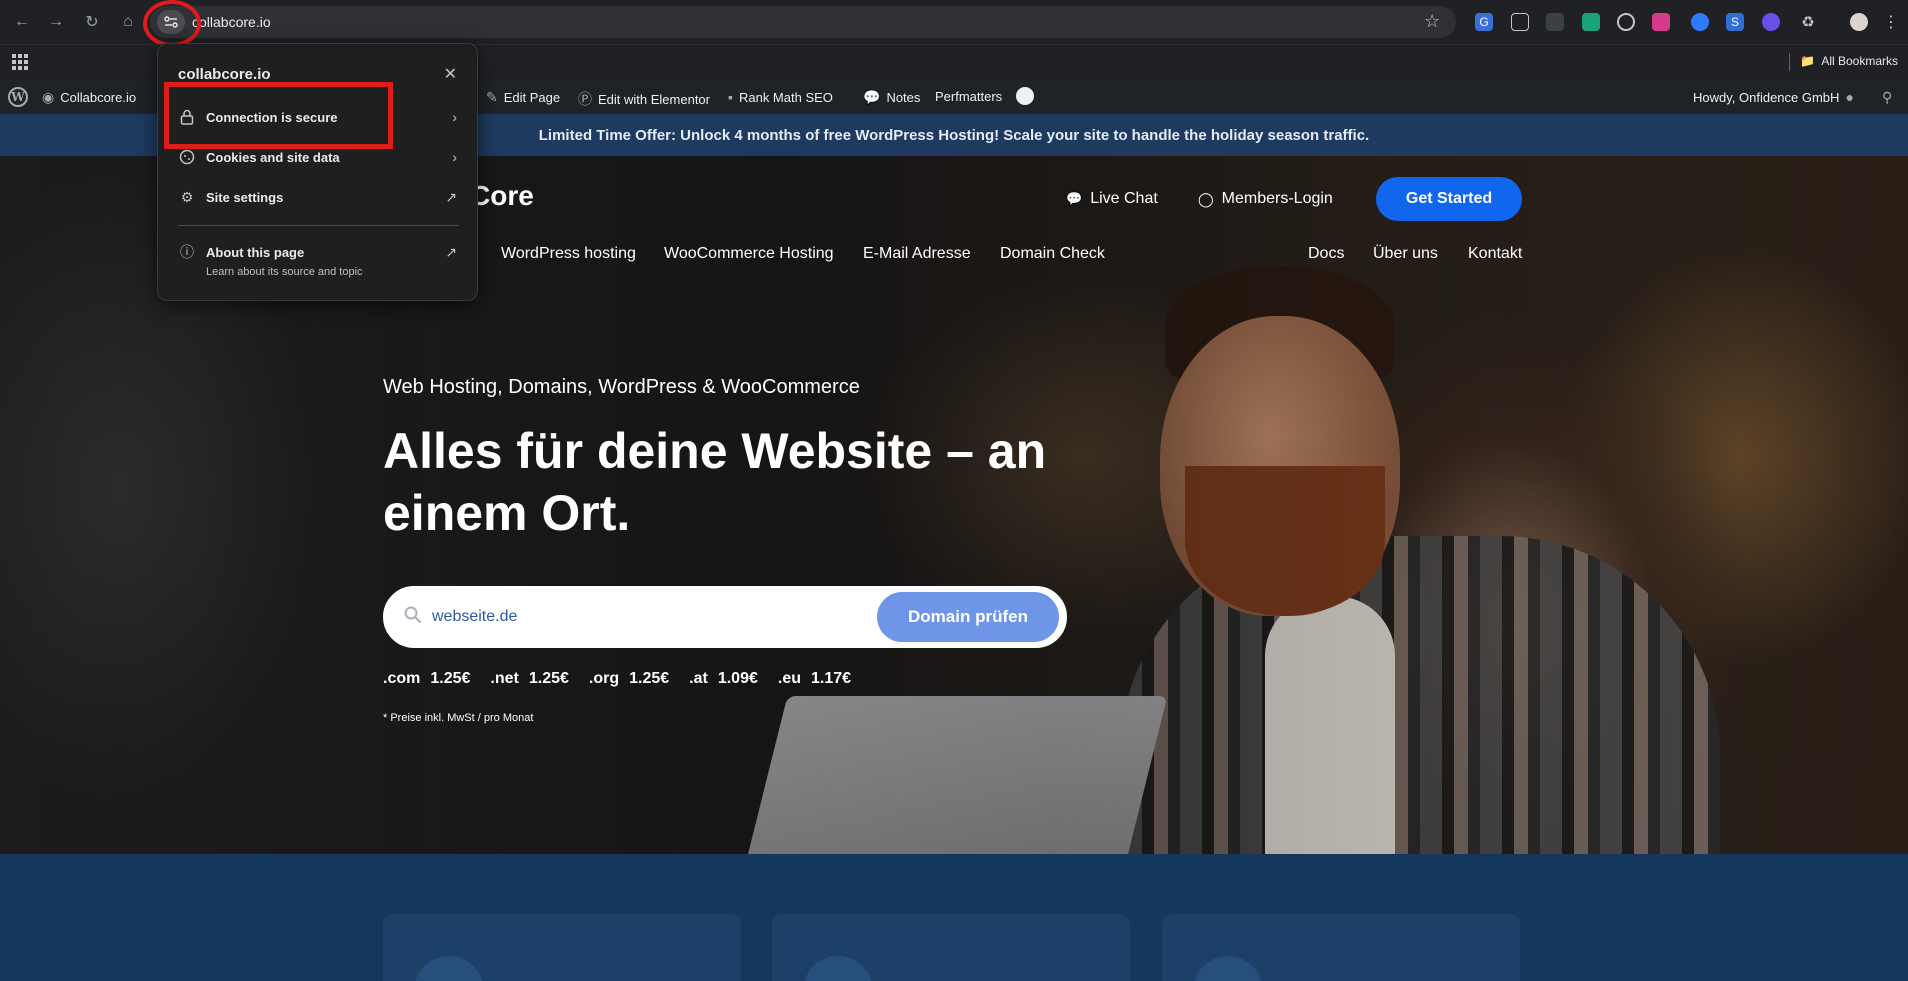 The width and height of the screenshot is (1908, 981). What do you see at coordinates (749, 254) in the screenshot?
I see `nav-woocommerce-hosting: WooCommerce Hosting` at bounding box center [749, 254].